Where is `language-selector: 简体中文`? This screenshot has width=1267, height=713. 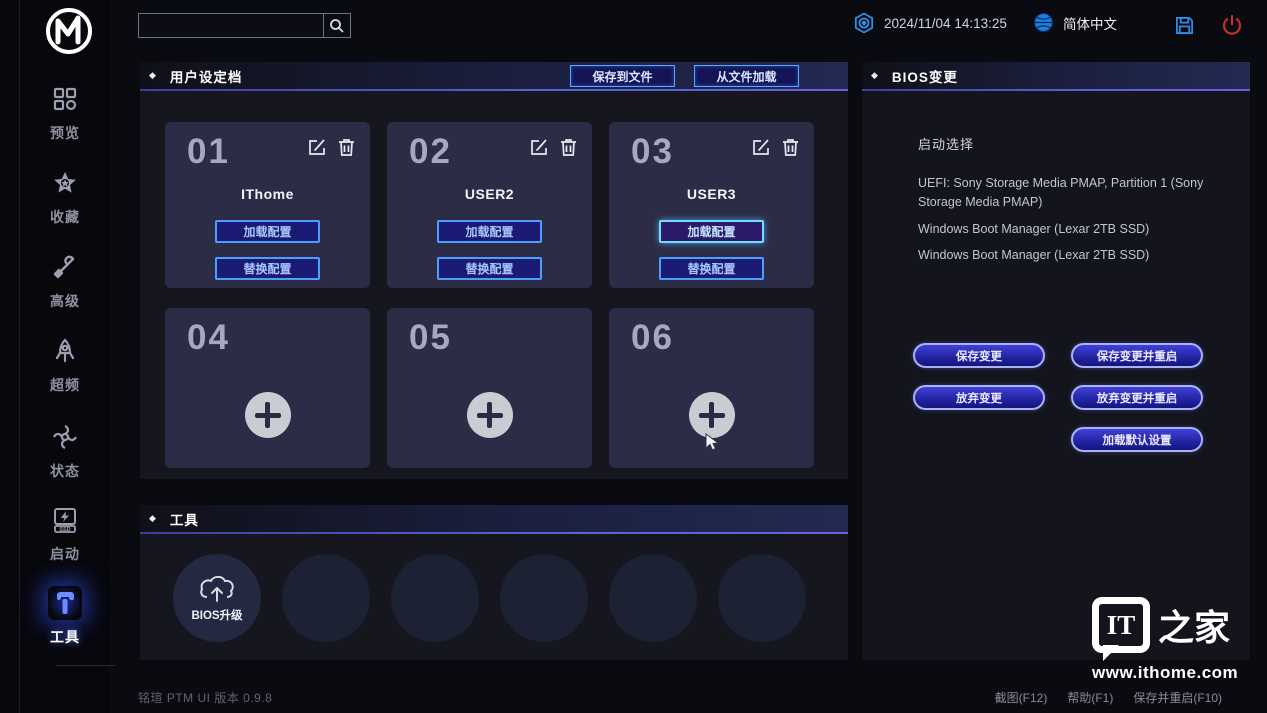 language-selector: 简体中文 is located at coordinates (1075, 22).